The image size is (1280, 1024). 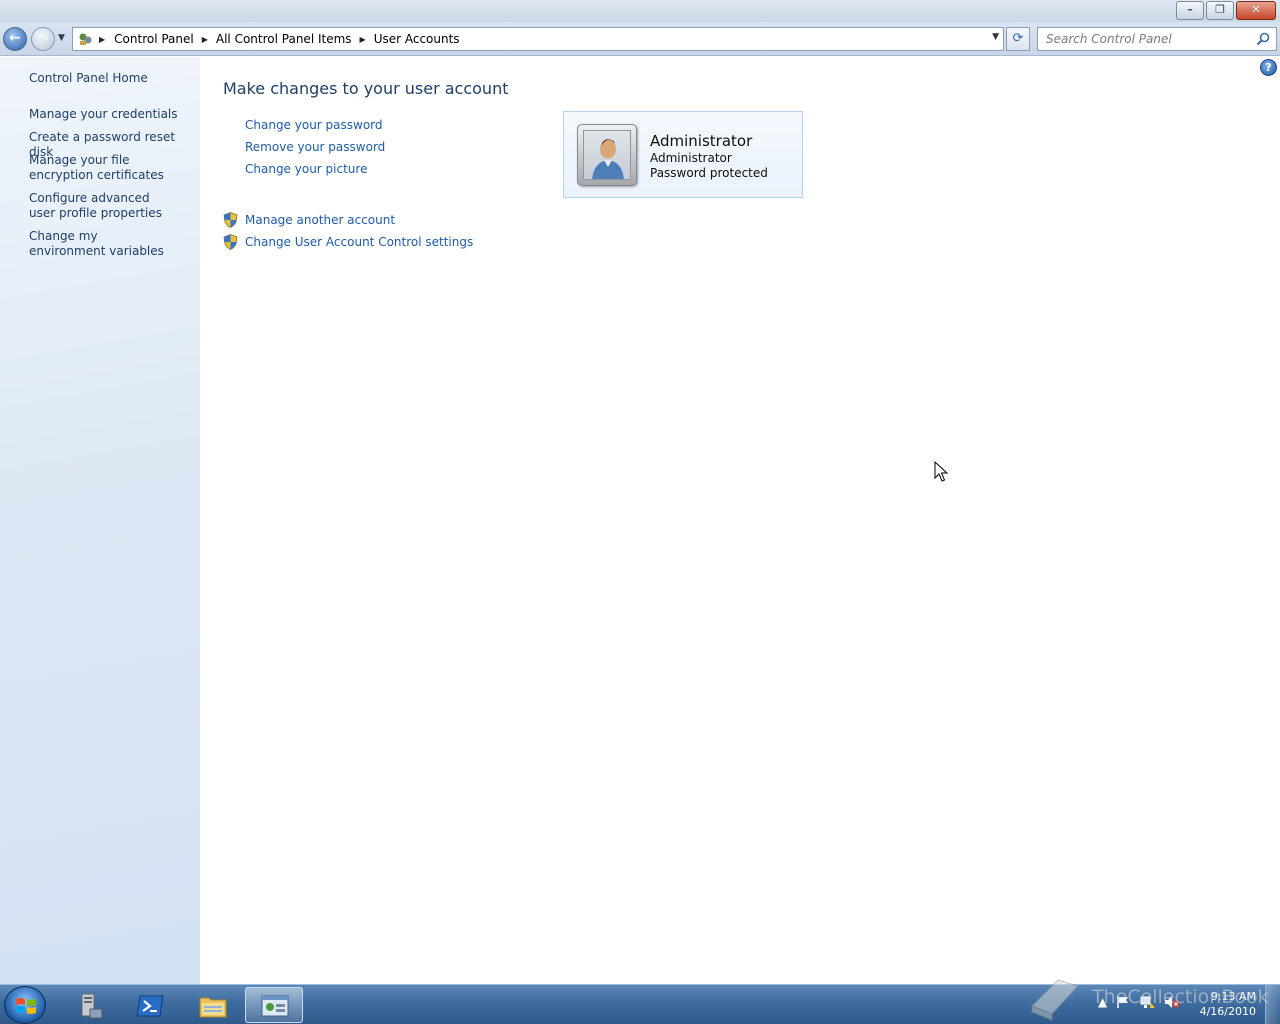 I want to click on back-button: ←, so click(x=15, y=39).